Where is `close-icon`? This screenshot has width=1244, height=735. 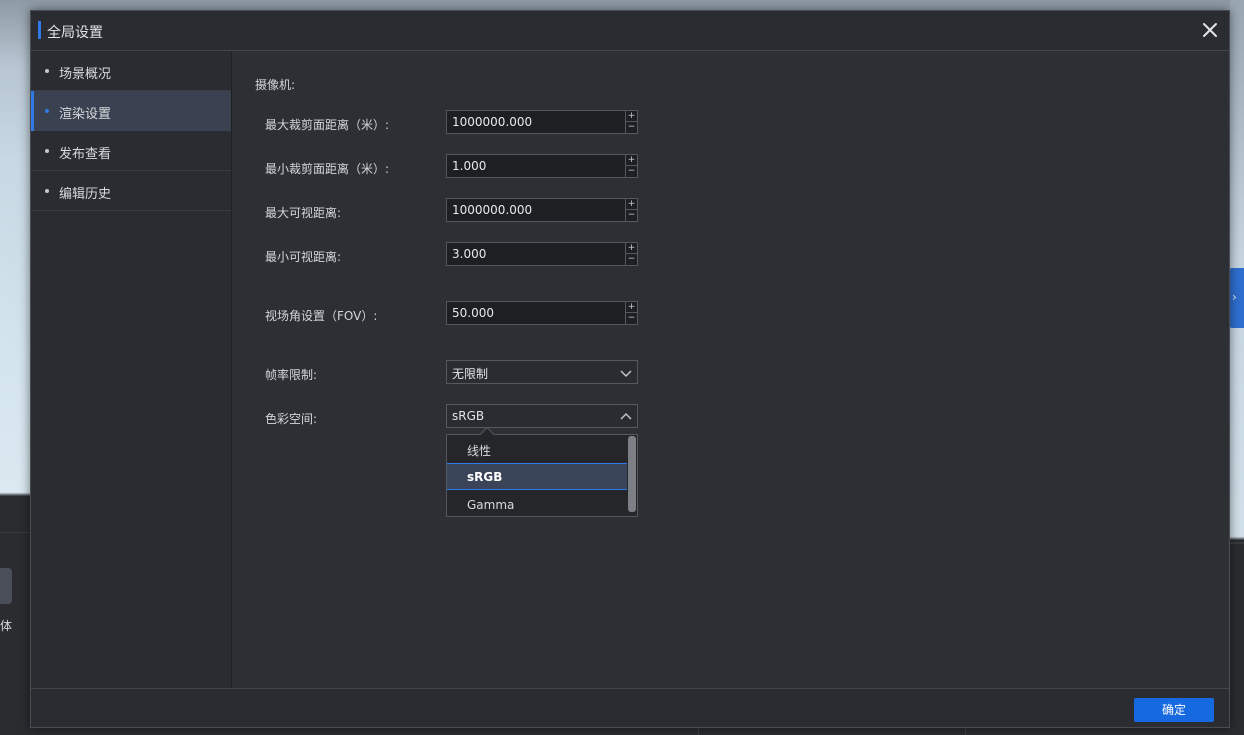
close-icon is located at coordinates (1210, 30).